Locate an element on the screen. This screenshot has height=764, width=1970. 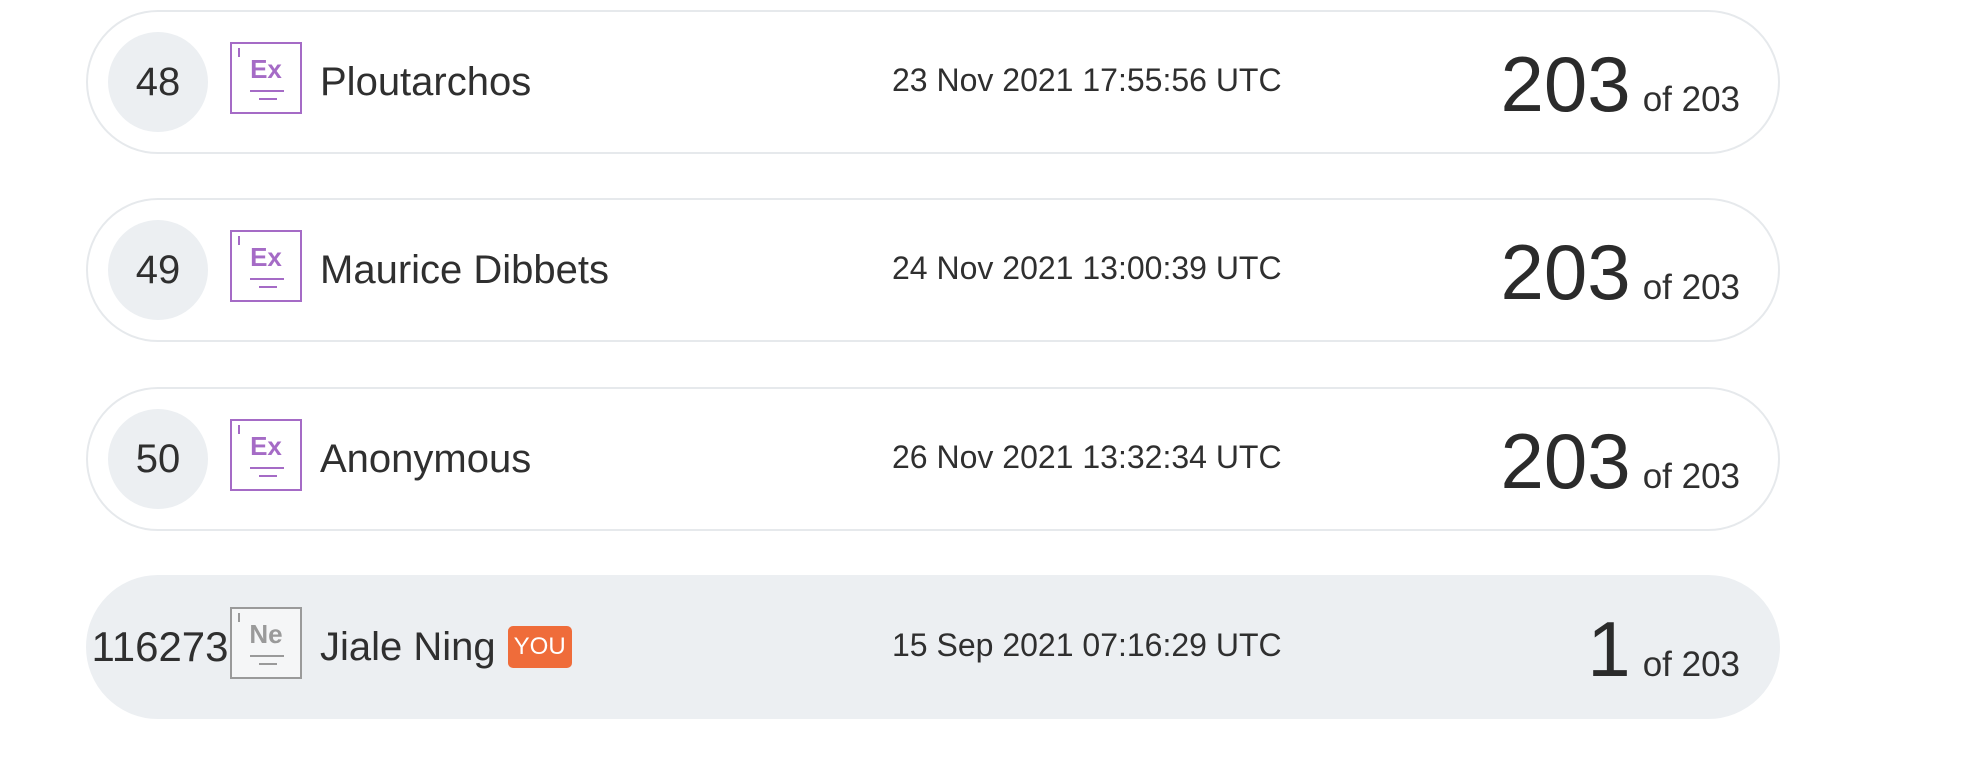
level-badge-icon: Ne is located at coordinates (266, 643).